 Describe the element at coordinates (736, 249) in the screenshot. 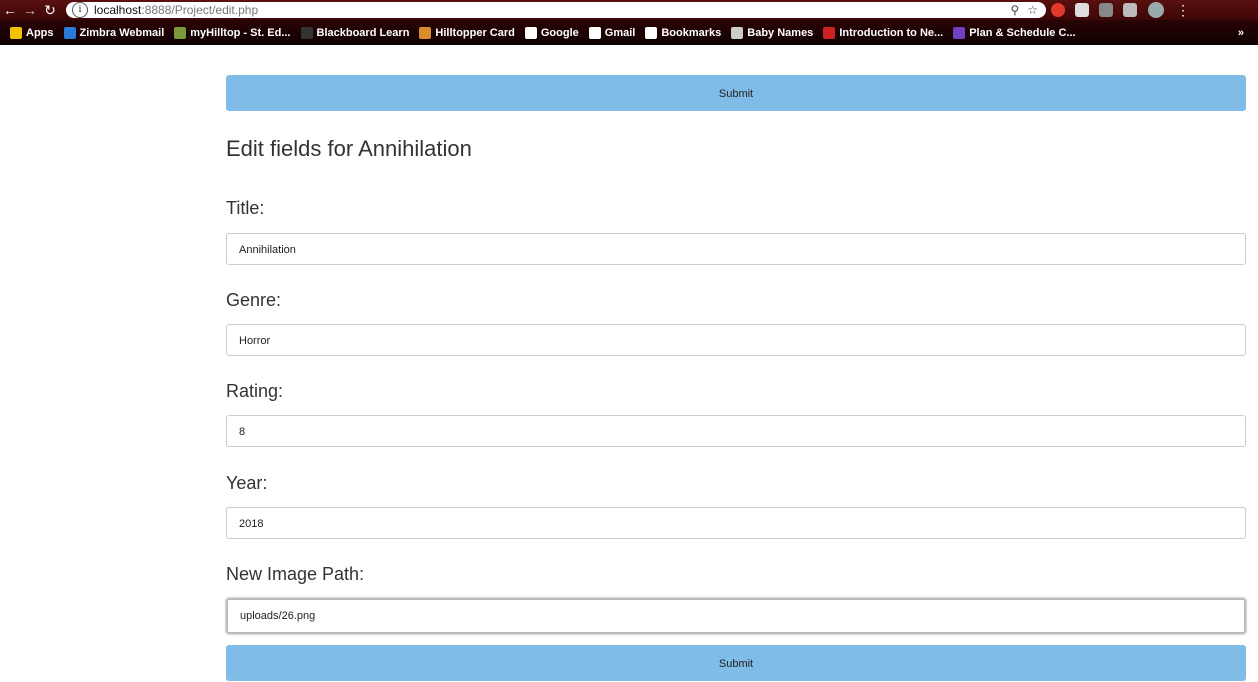

I see `title-input: Annihilation` at that location.